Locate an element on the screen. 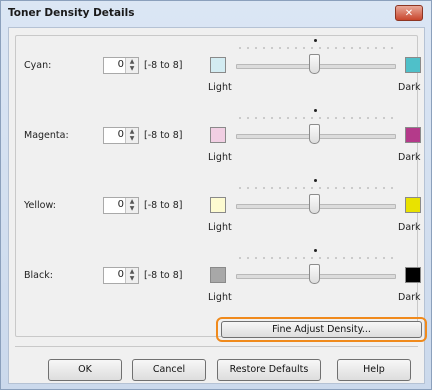 This screenshot has width=434, height=392. cyan-slider-thumb is located at coordinates (314, 64).